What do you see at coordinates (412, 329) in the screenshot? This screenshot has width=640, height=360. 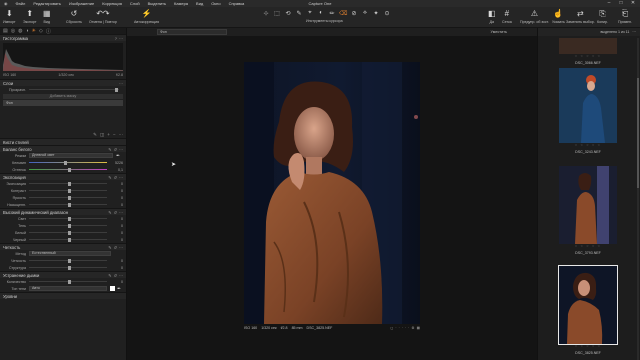 I see `options-icon: ⚙` at bounding box center [412, 329].